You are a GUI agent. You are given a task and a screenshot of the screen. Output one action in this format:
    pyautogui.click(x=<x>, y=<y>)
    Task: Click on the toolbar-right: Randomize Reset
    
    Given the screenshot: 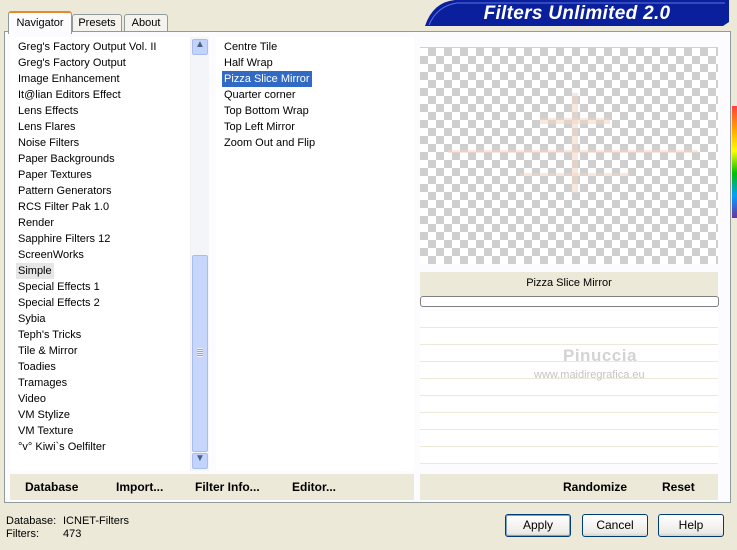 What is the action you would take?
    pyautogui.click(x=569, y=487)
    